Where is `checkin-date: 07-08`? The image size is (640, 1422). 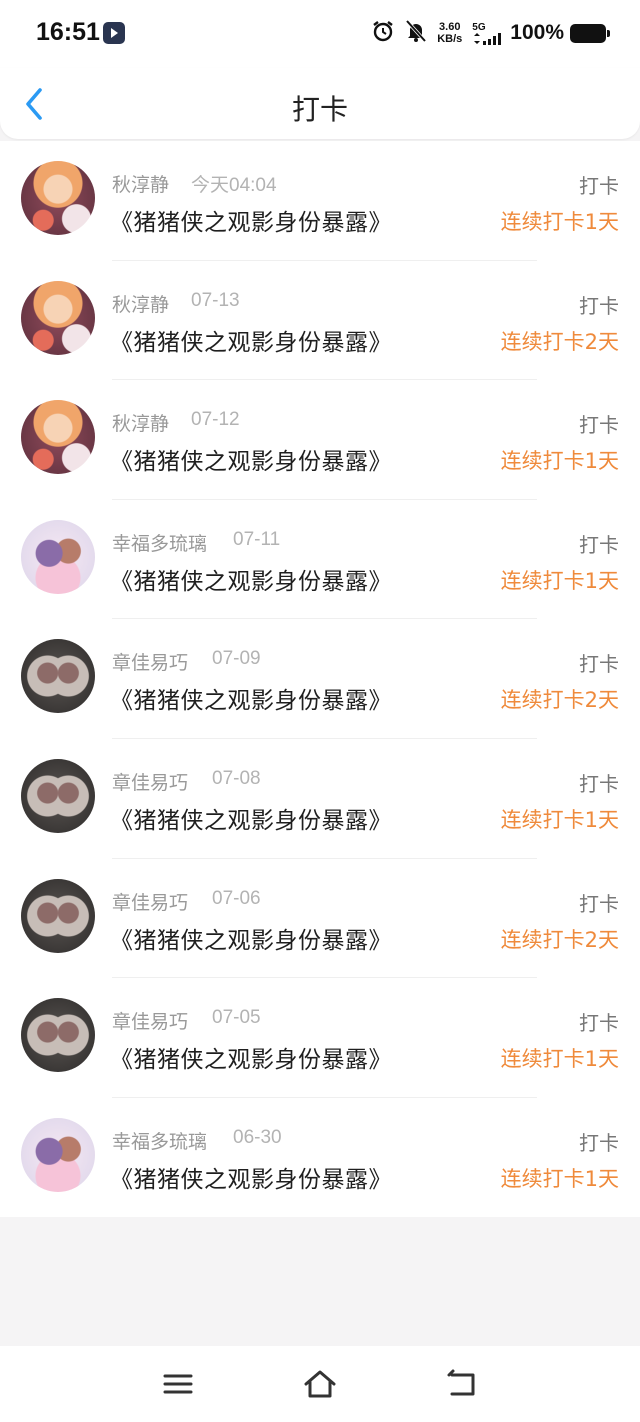
checkin-date: 07-08 is located at coordinates (236, 778).